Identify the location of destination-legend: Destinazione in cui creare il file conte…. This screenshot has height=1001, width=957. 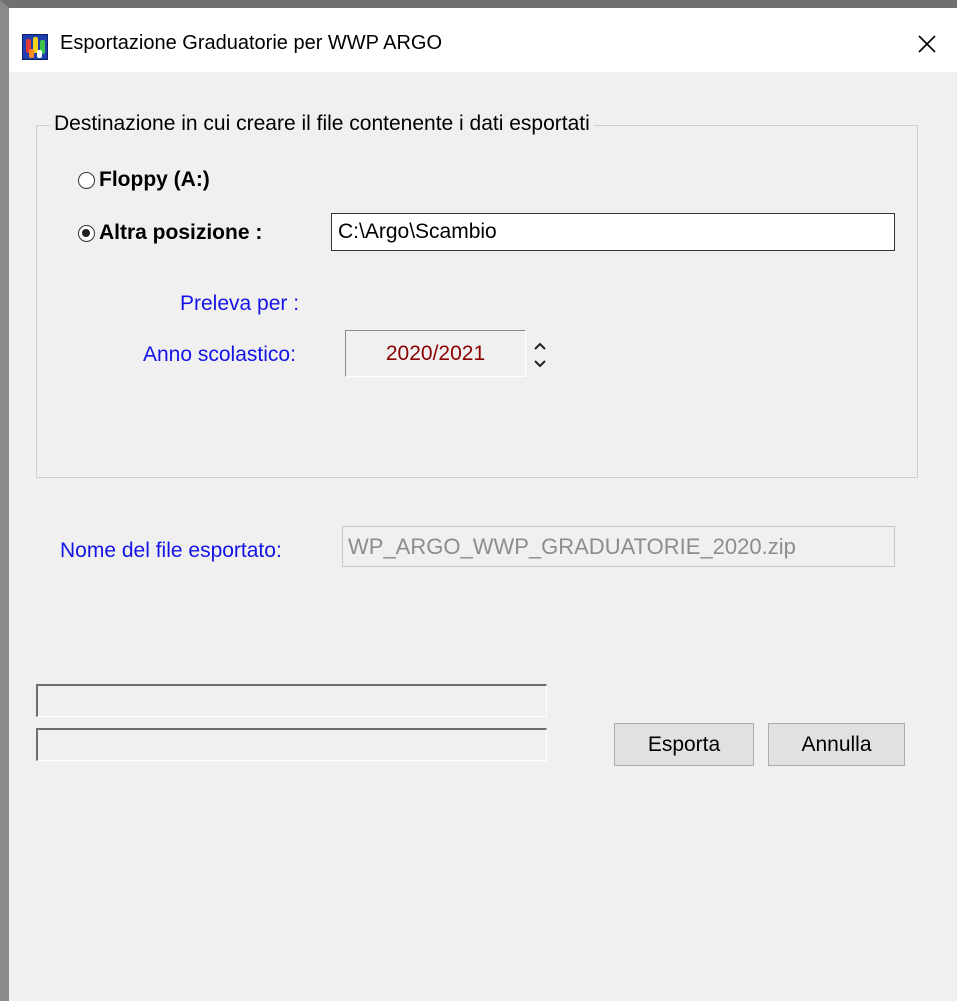
(322, 124).